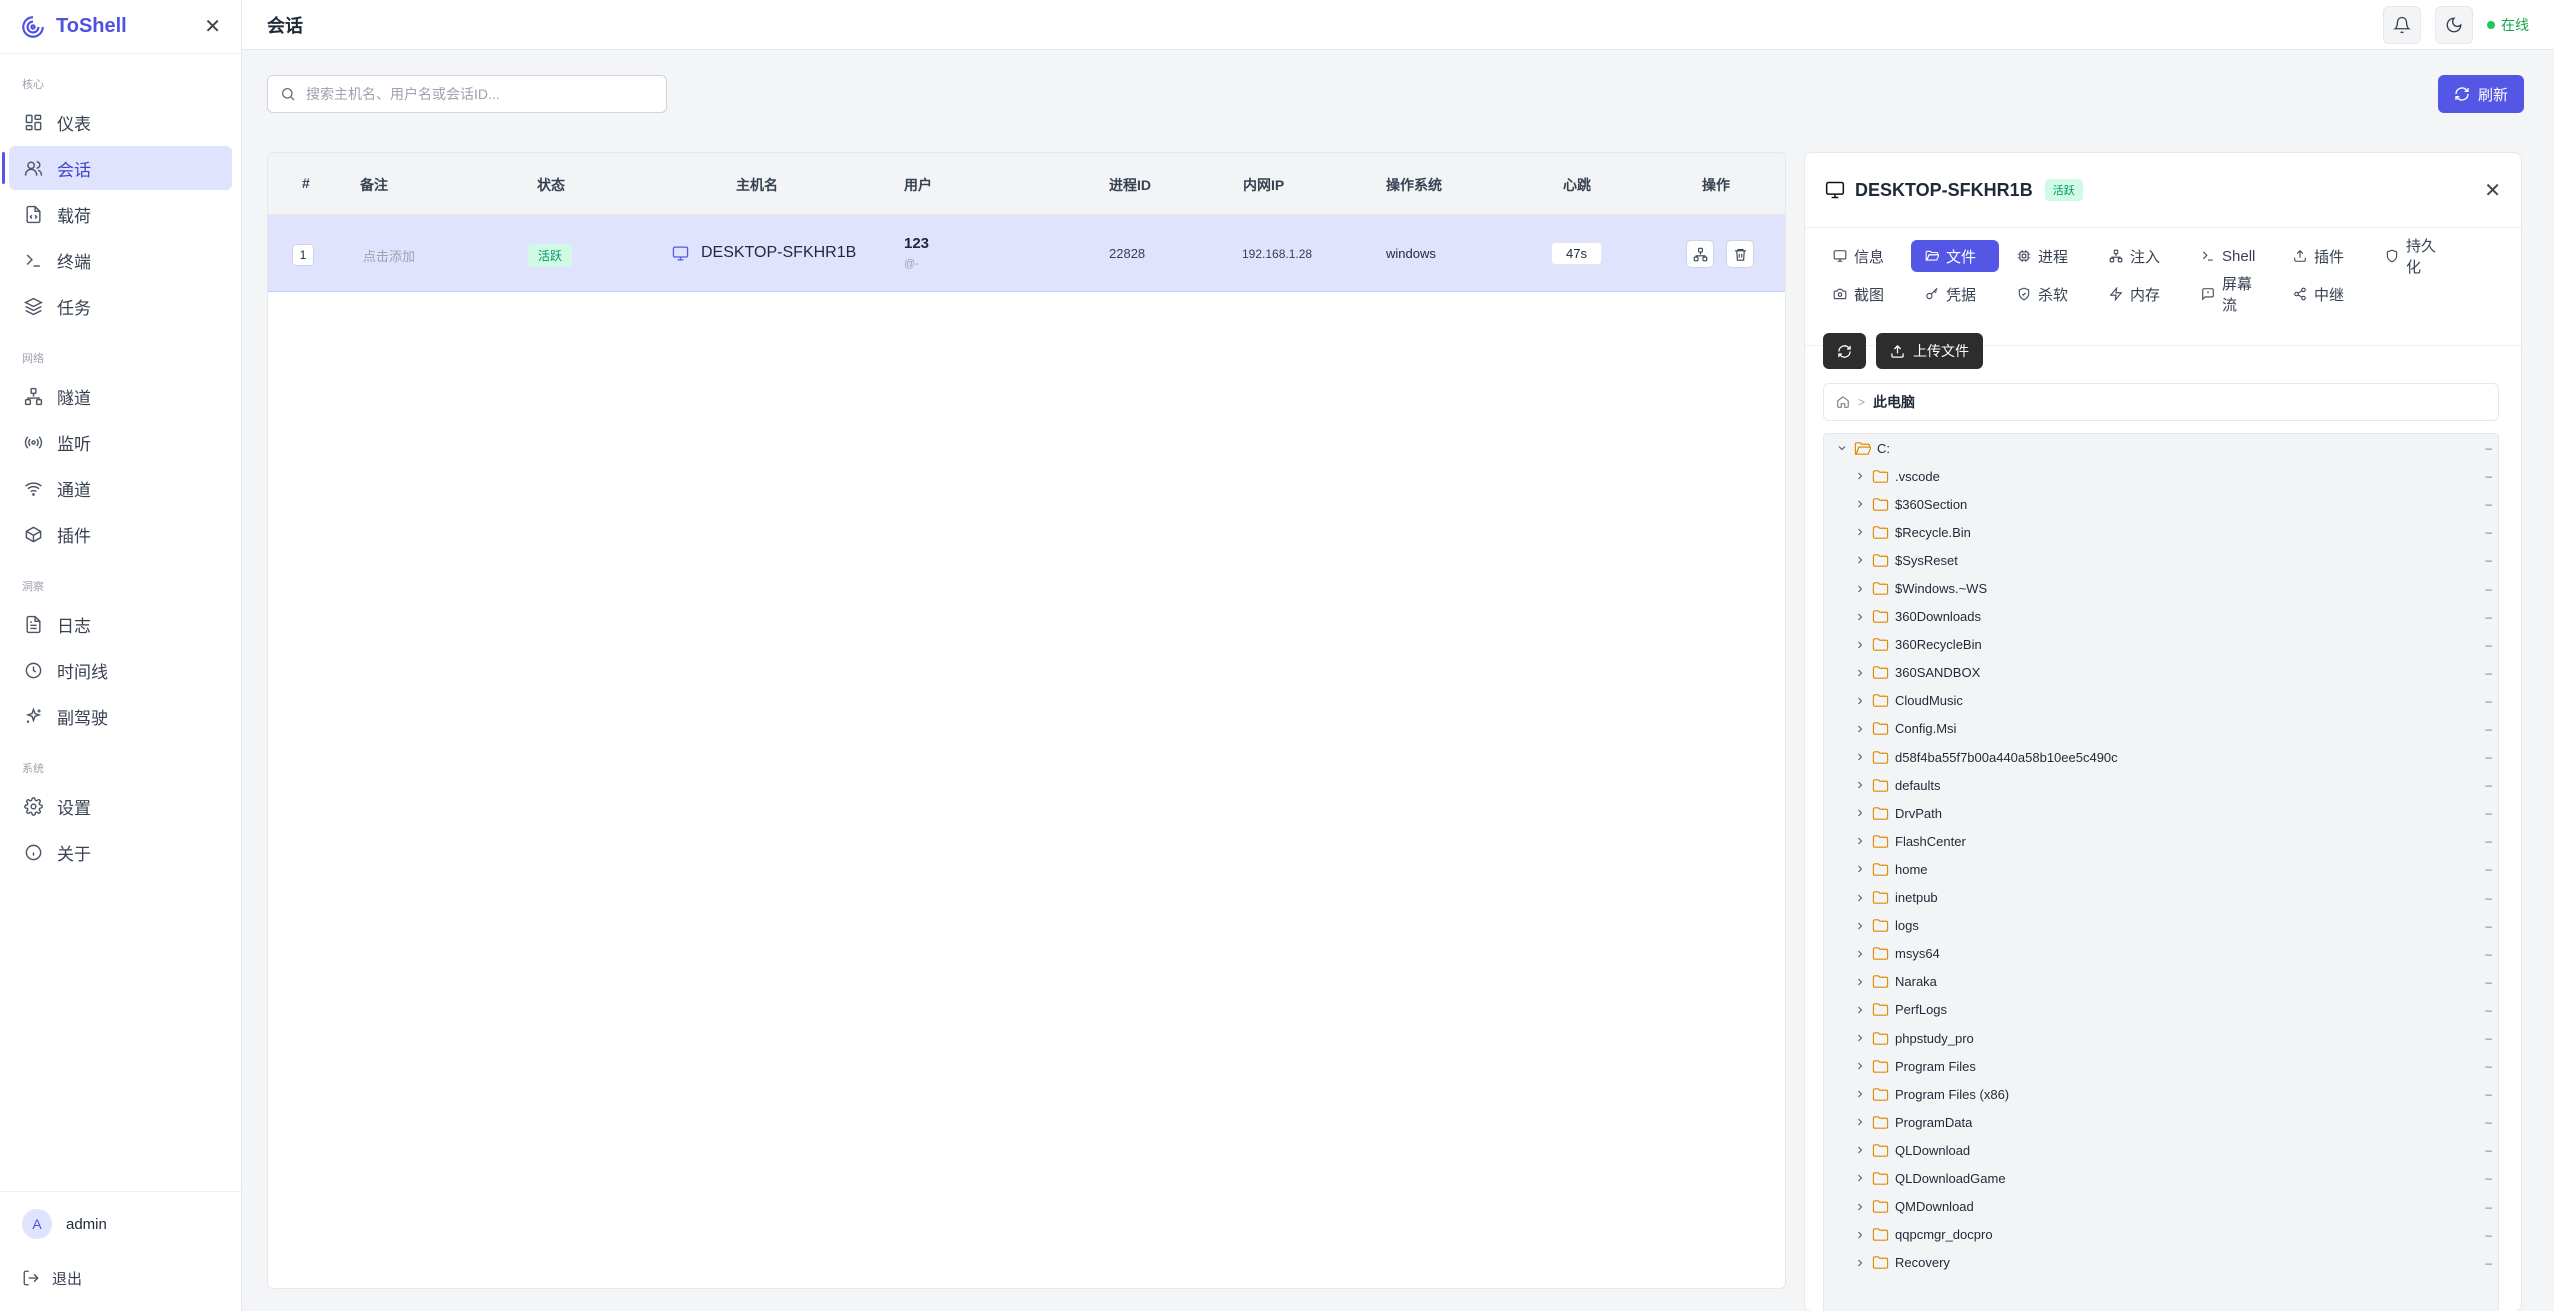 This screenshot has height=1311, width=2554. What do you see at coordinates (2161, 588) in the screenshot?
I see `tree-folder-row: $Windows.~WS –` at bounding box center [2161, 588].